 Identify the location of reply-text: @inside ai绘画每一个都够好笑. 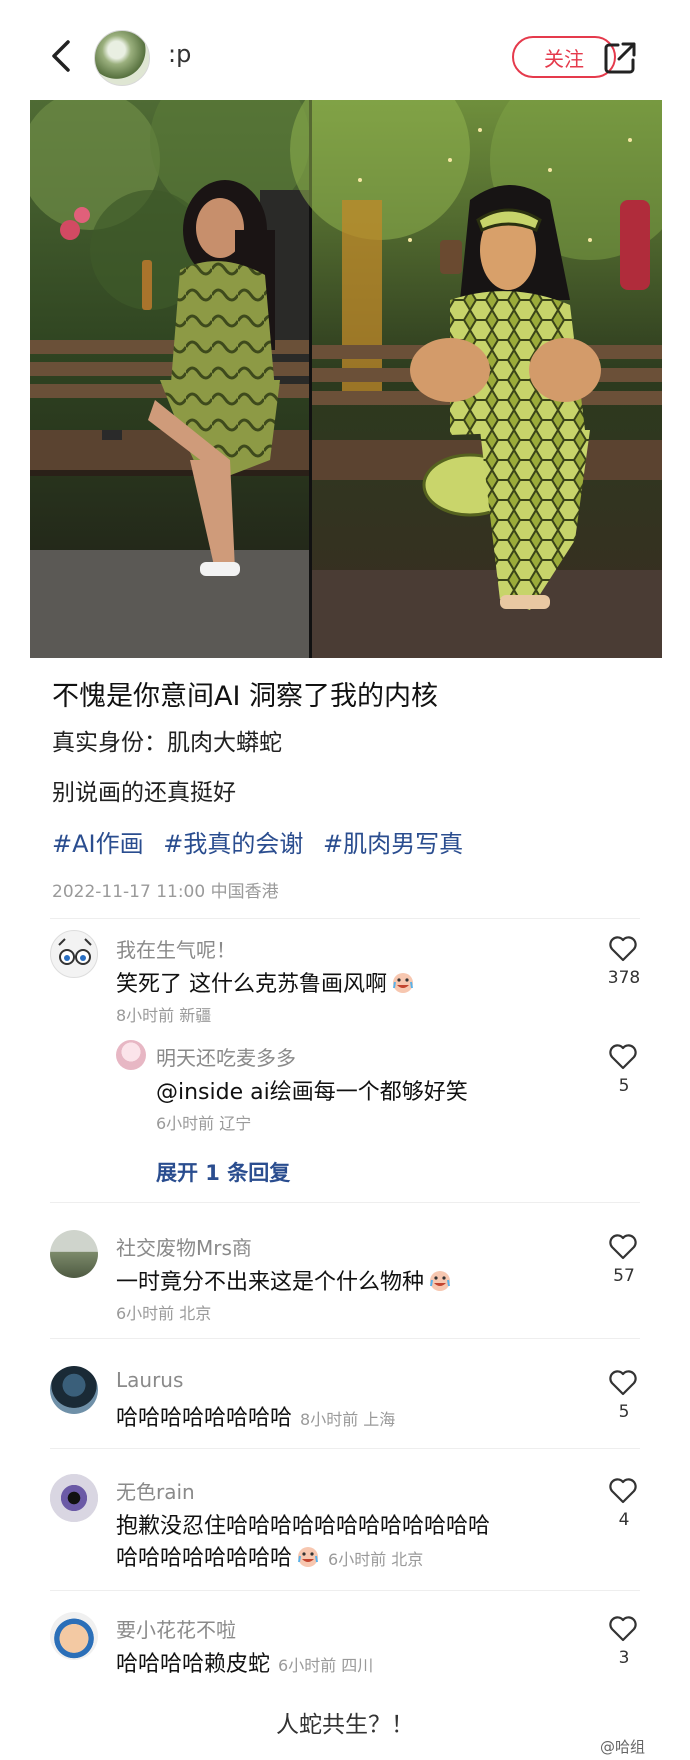
(312, 1092).